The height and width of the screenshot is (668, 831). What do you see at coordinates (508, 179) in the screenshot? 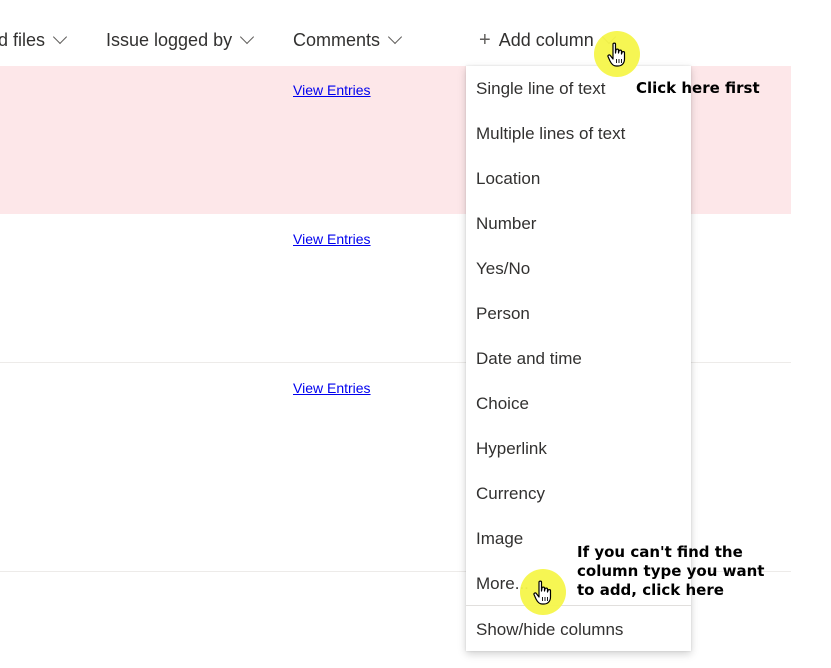
I see `menu-item-location: Location` at bounding box center [508, 179].